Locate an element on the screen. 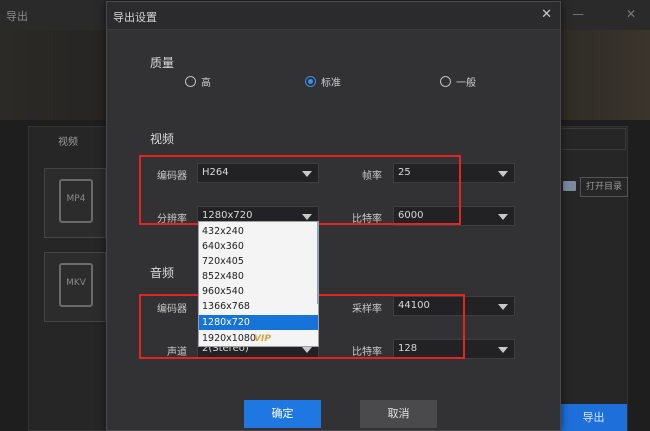 Image resolution: width=650 pixels, height=431 pixels. quality-heading: 质量 is located at coordinates (162, 63).